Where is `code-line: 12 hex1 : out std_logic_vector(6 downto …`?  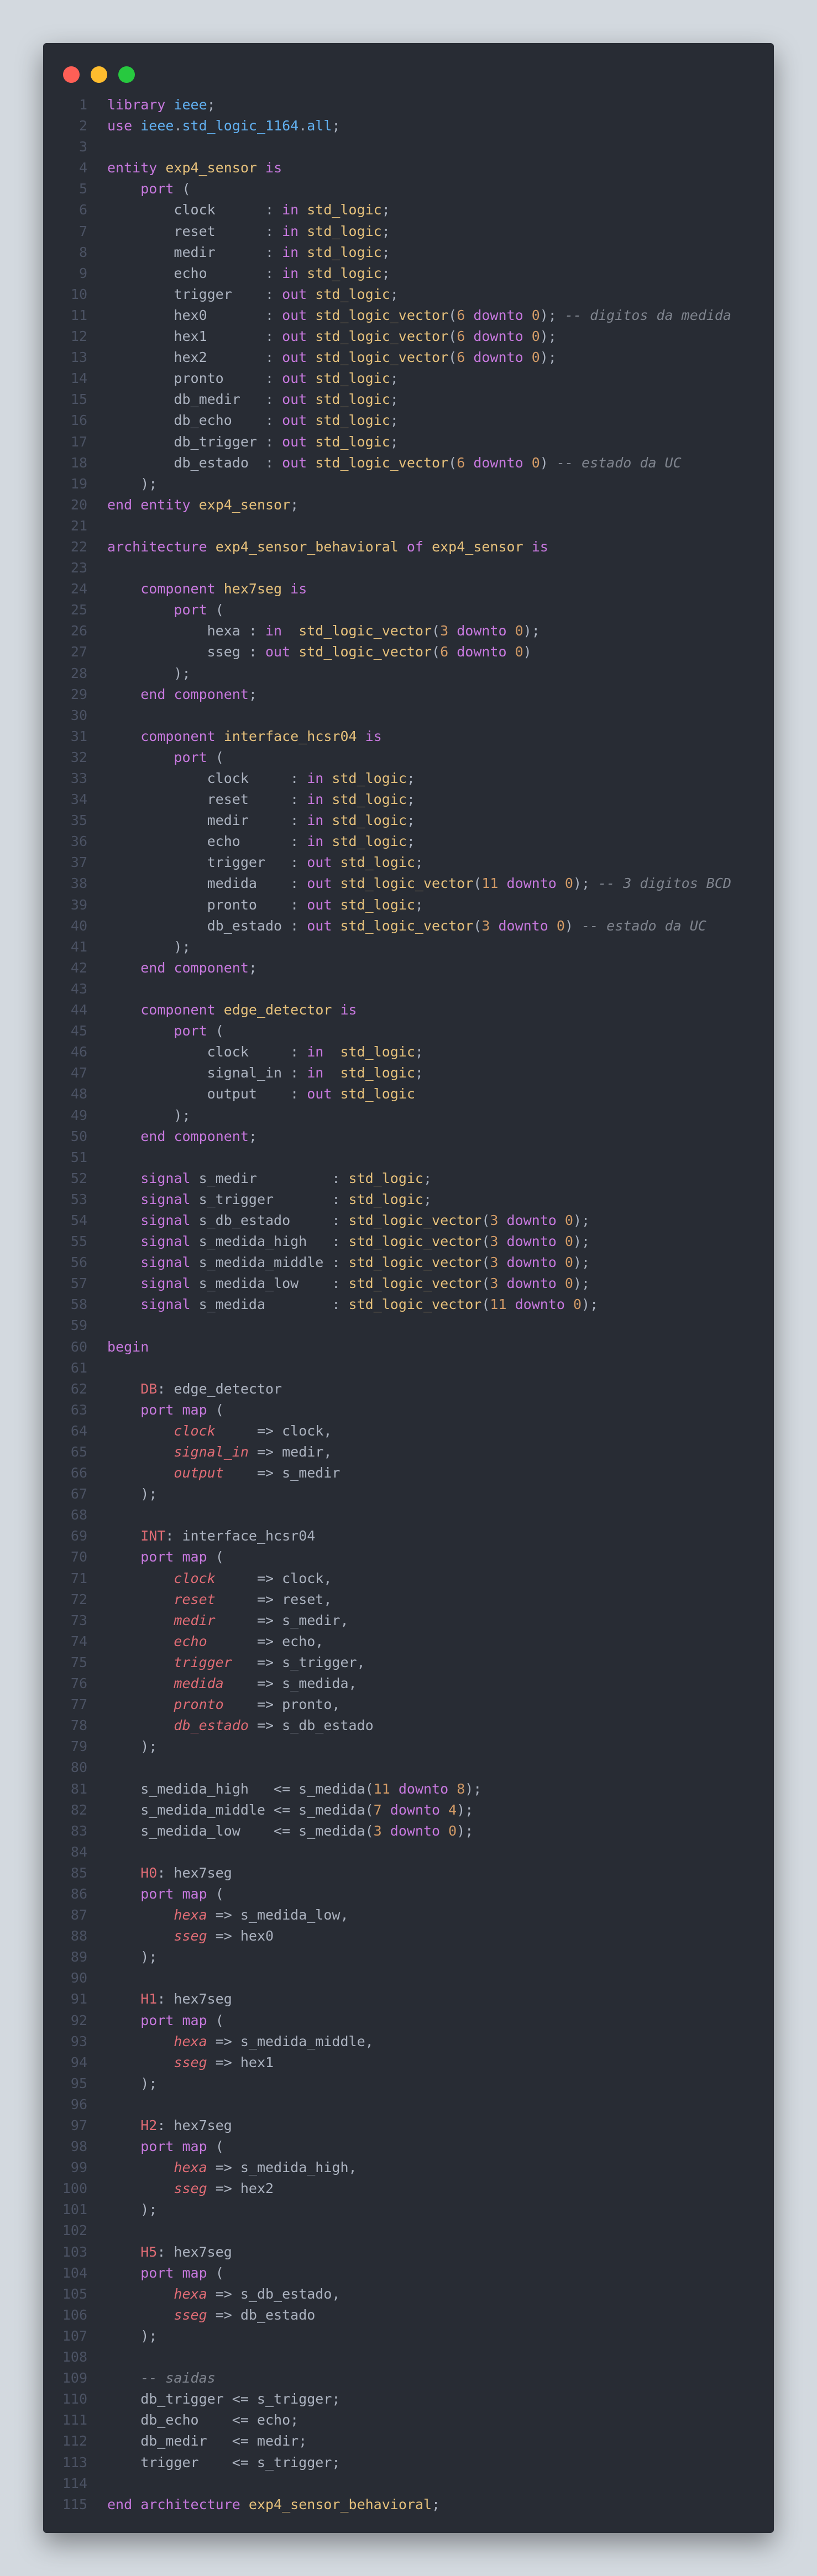
code-line: 12 hex1 : out std_logic_vector(6 downto … is located at coordinates (408, 336).